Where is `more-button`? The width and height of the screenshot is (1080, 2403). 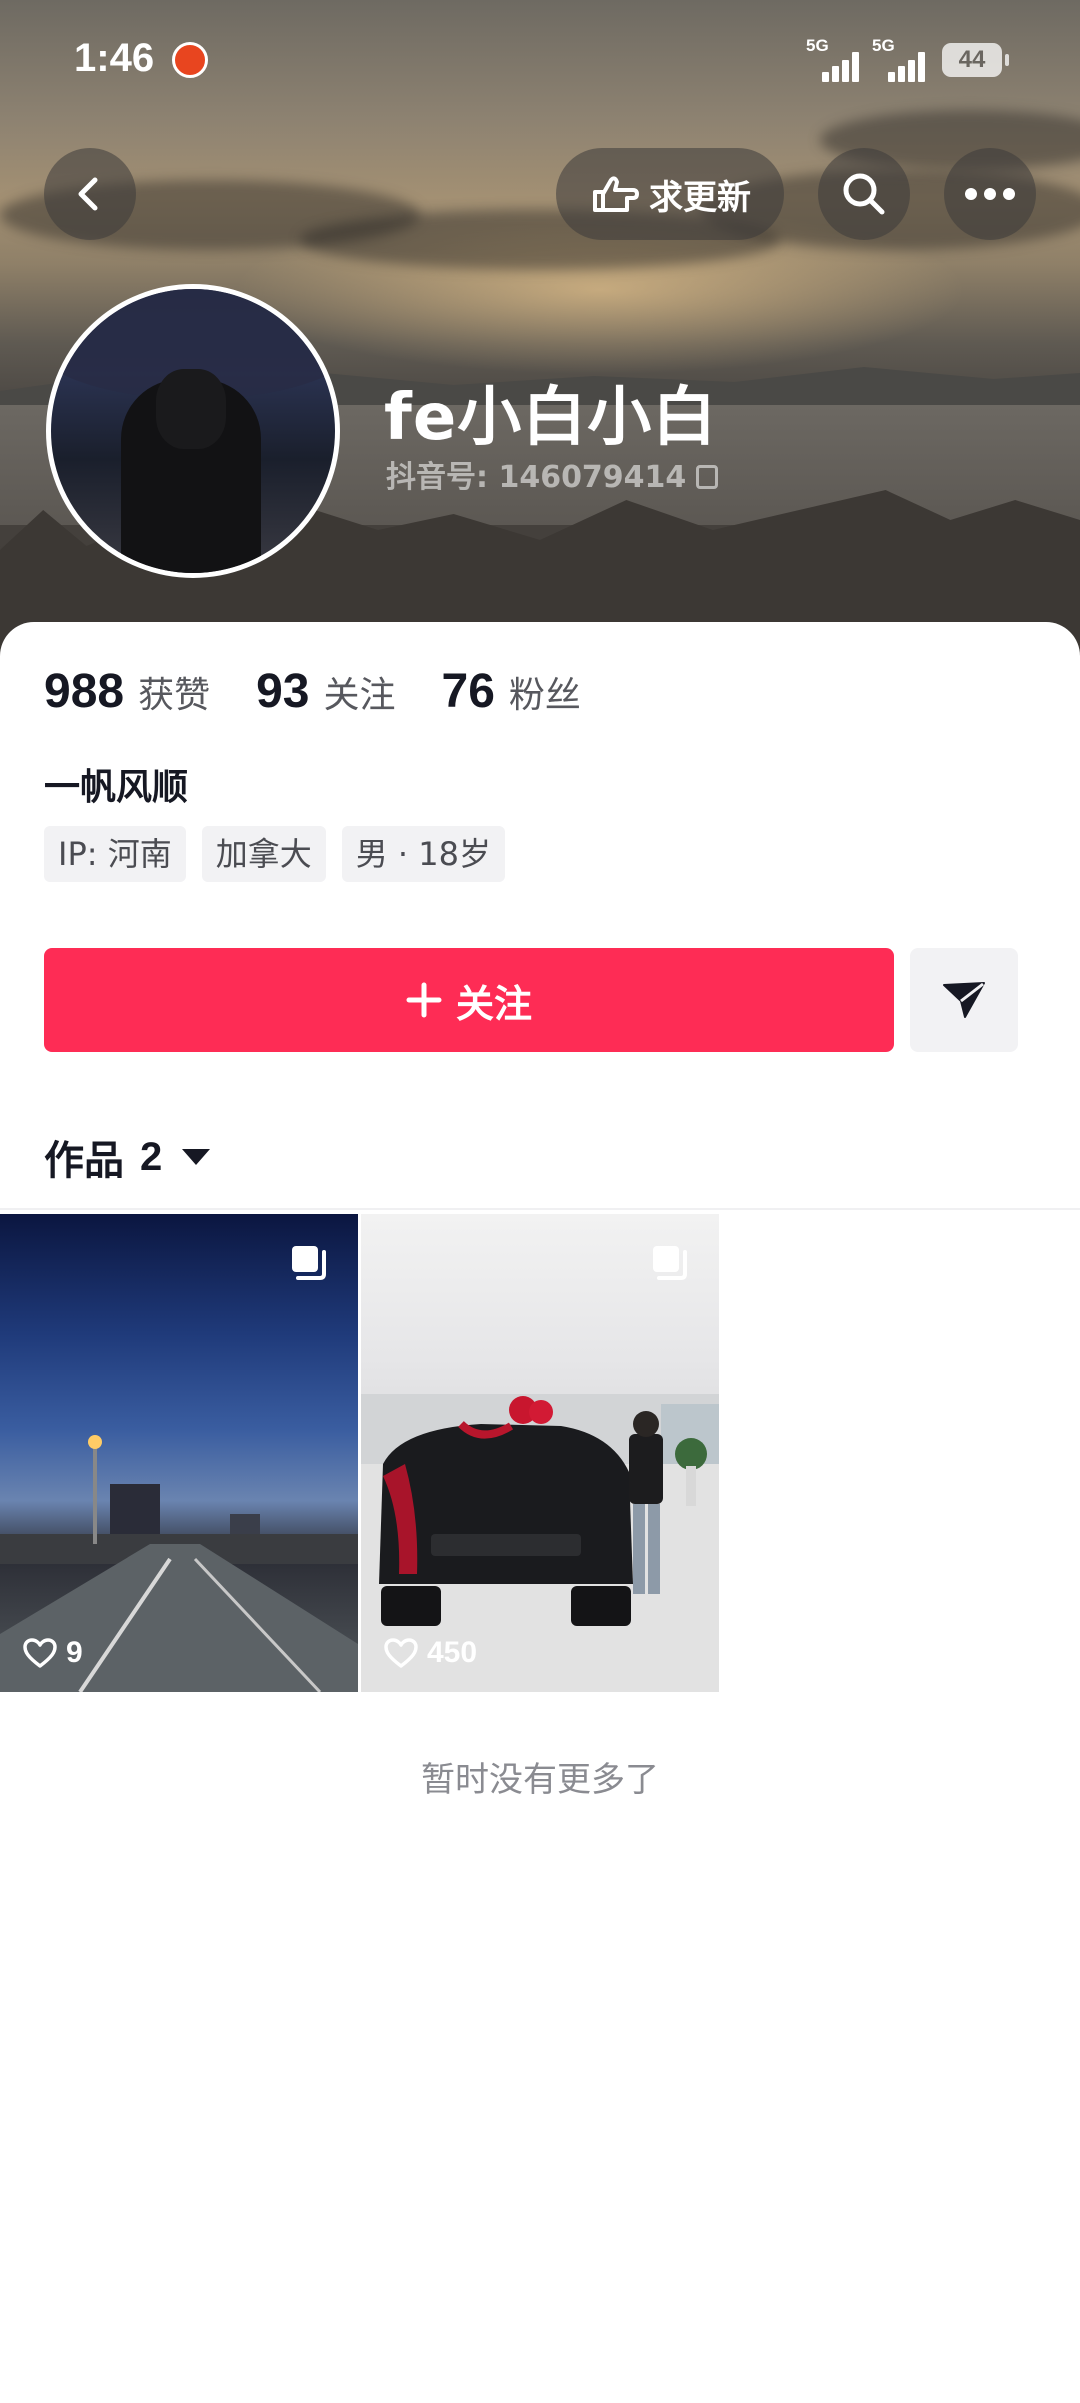
more-button is located at coordinates (990, 194).